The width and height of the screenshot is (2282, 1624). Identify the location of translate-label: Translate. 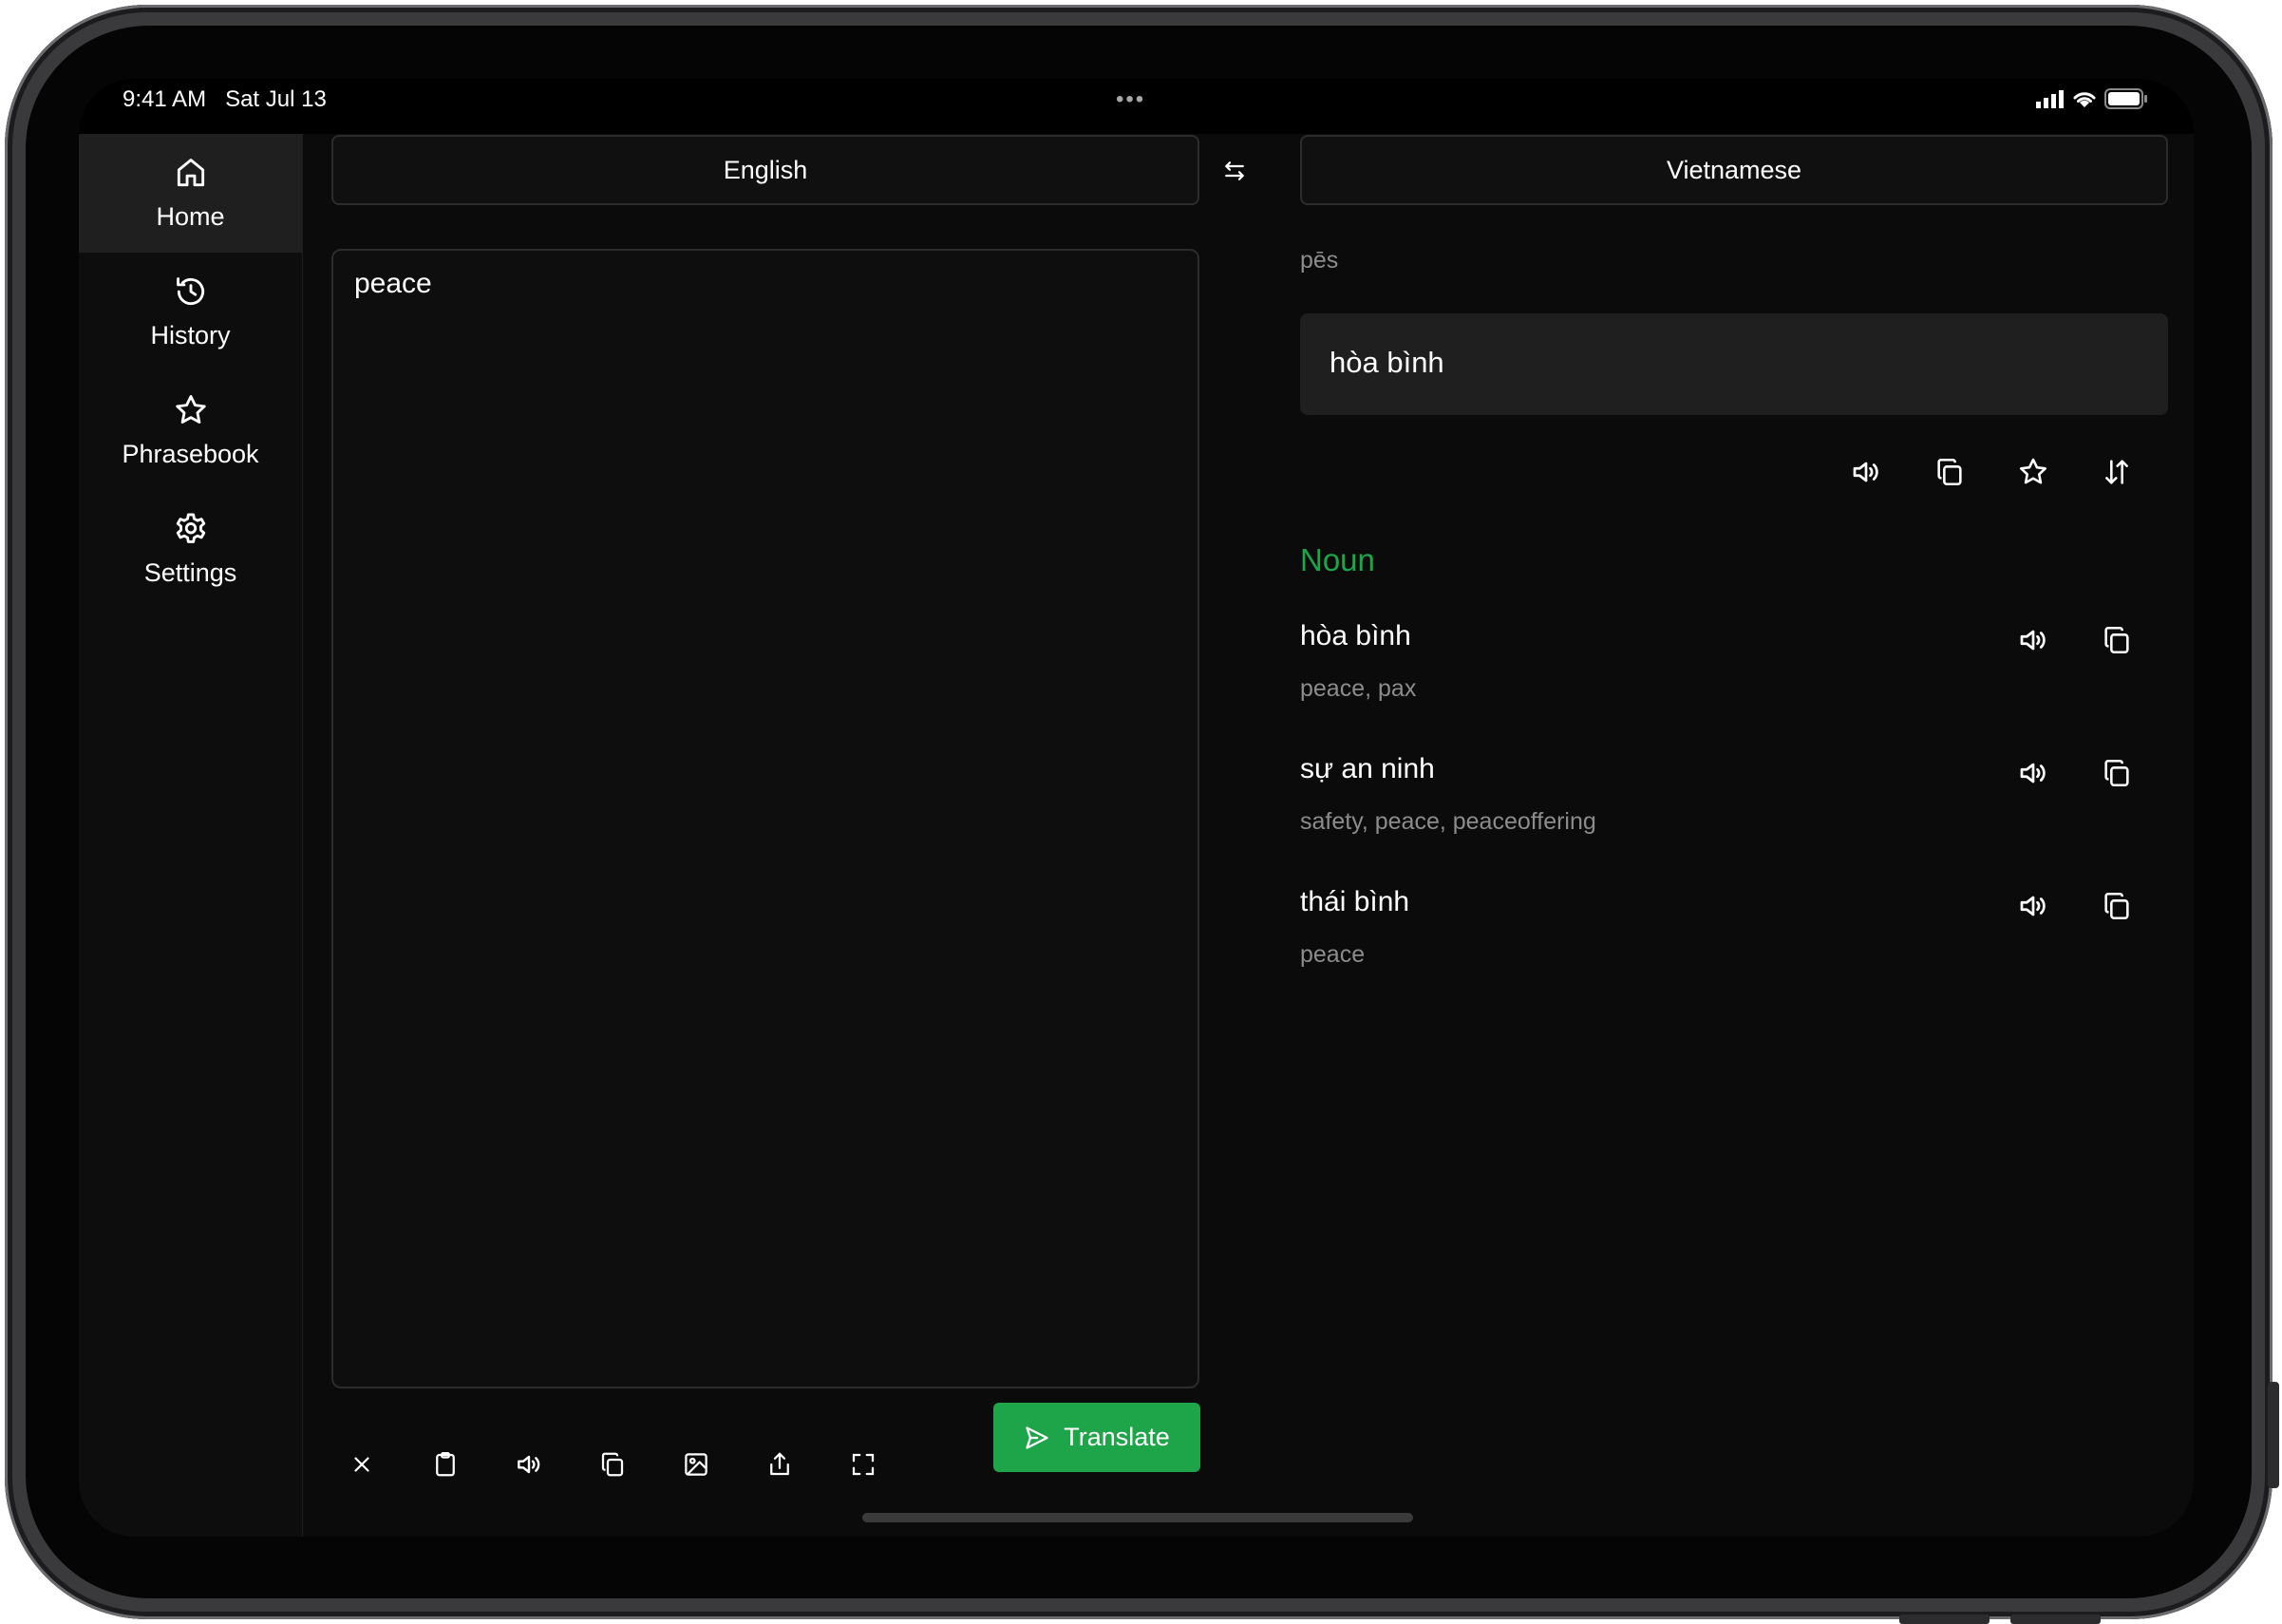
(1117, 1437).